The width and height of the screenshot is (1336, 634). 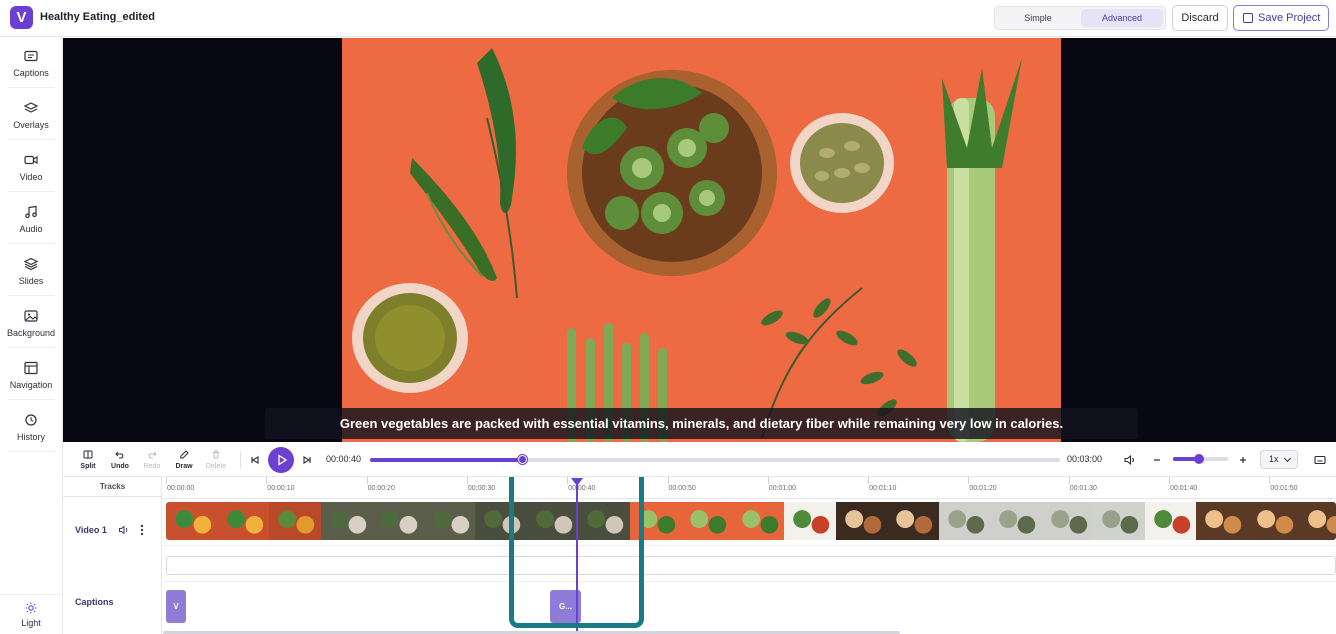 I want to click on playback-speed-select: 1x, so click(x=1279, y=459).